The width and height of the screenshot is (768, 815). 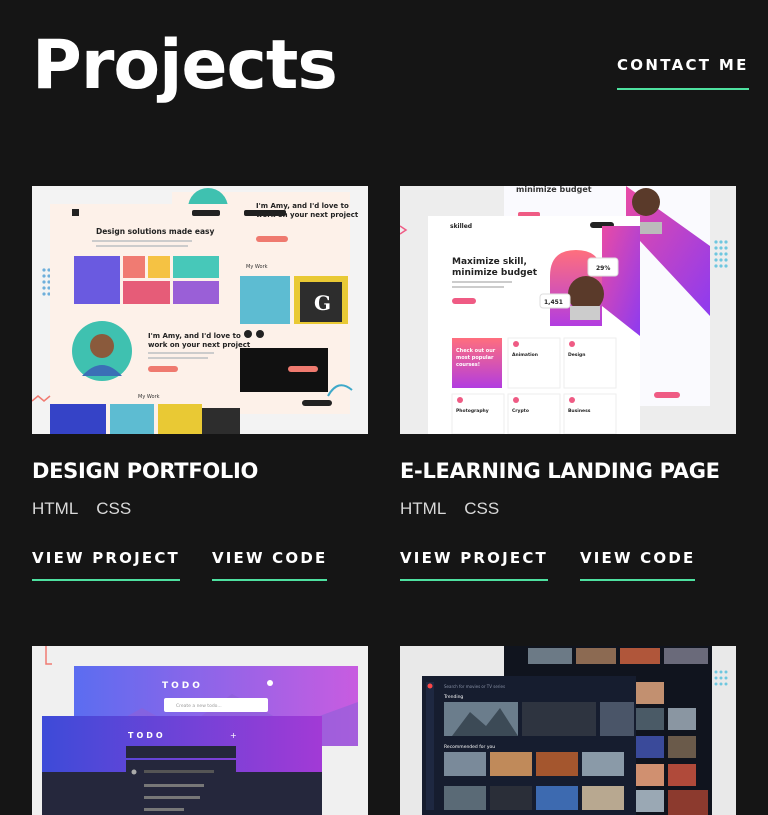 I want to click on project-card: TODO Create a new todo... TODO +, so click(x=200, y=730).